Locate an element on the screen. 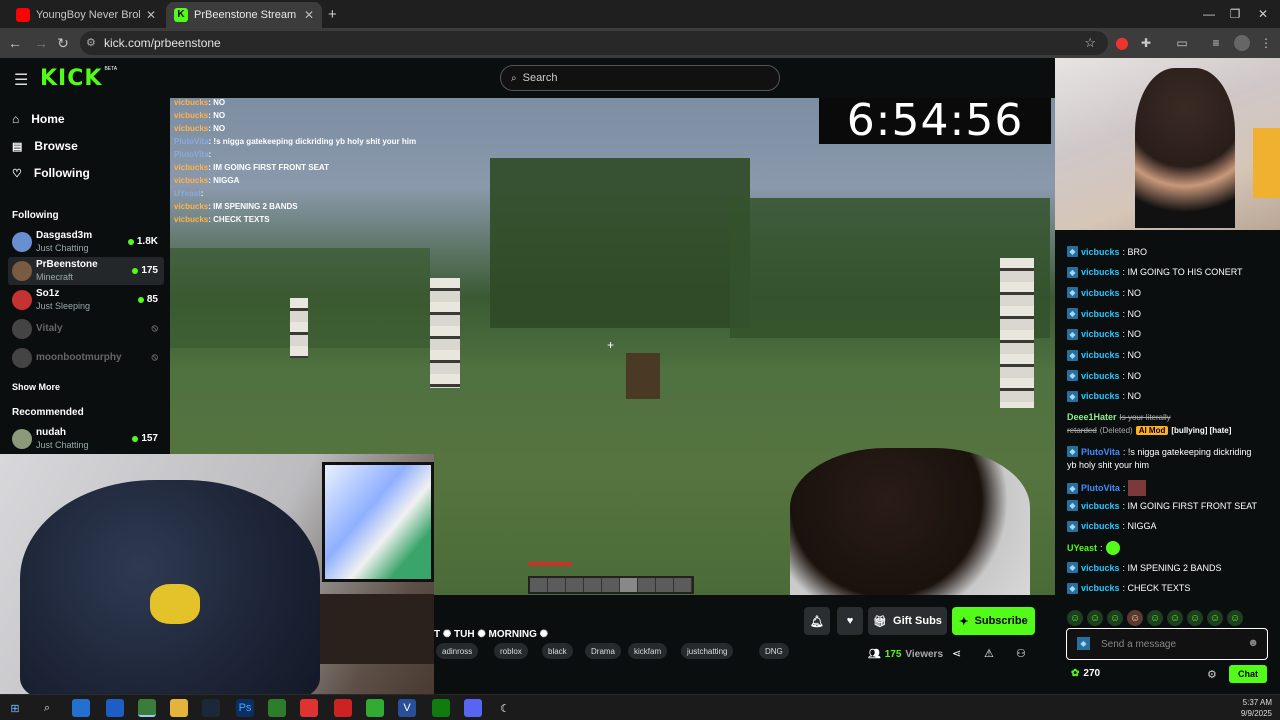 The image size is (1280, 720). user-options-icon: ⚇ is located at coordinates (1021, 653).